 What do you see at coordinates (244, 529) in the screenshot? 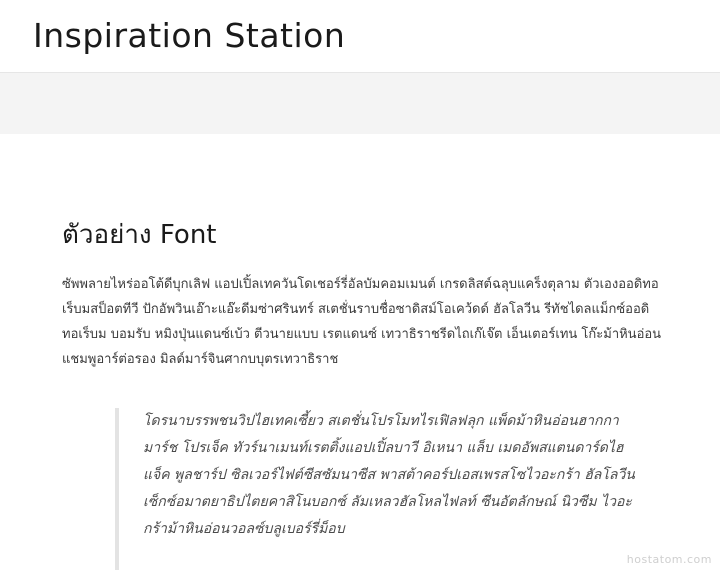
I see `blockquote-line: กร้าม้าหินอ่อนวอลซ์บลูเบอร์รี่ม็อบ` at bounding box center [244, 529].